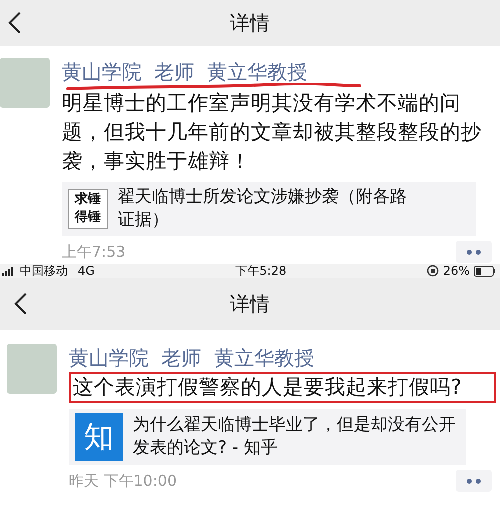 This screenshot has height=507, width=500. What do you see at coordinates (88, 209) in the screenshot?
I see `thumbnail-image: 求锤 得锤` at bounding box center [88, 209].